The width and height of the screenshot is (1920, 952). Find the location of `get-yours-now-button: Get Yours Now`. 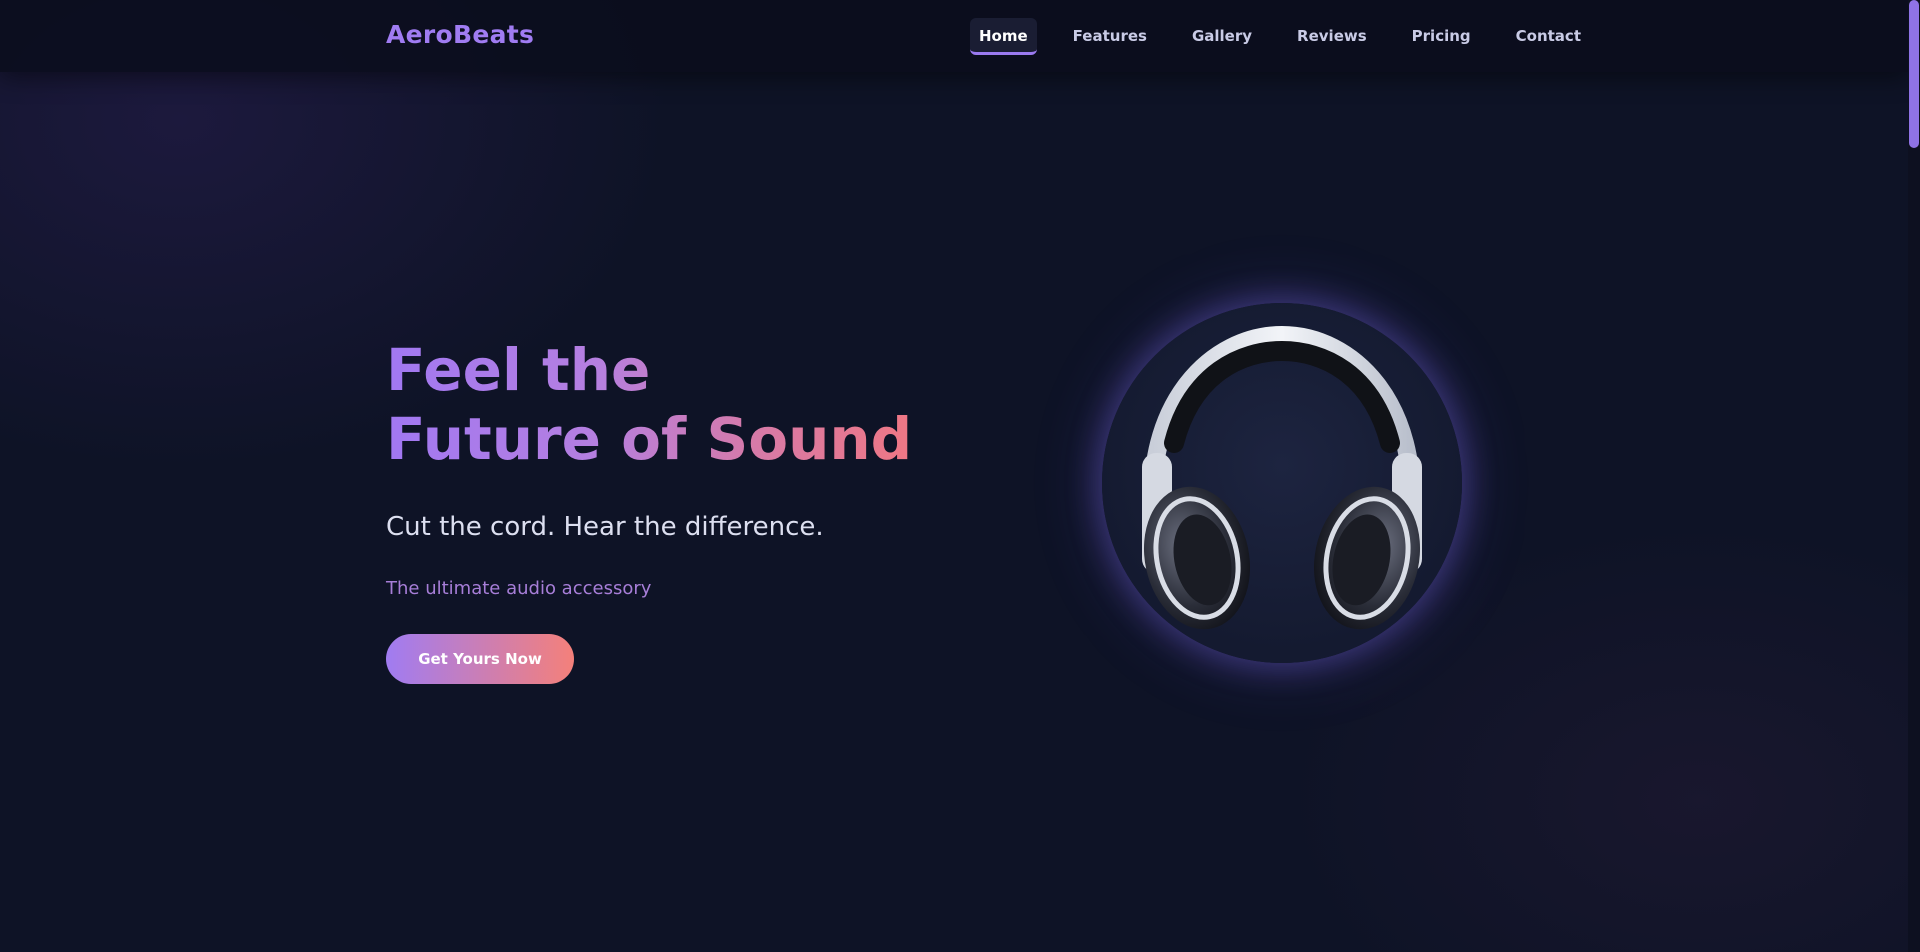

get-yours-now-button: Get Yours Now is located at coordinates (480, 659).